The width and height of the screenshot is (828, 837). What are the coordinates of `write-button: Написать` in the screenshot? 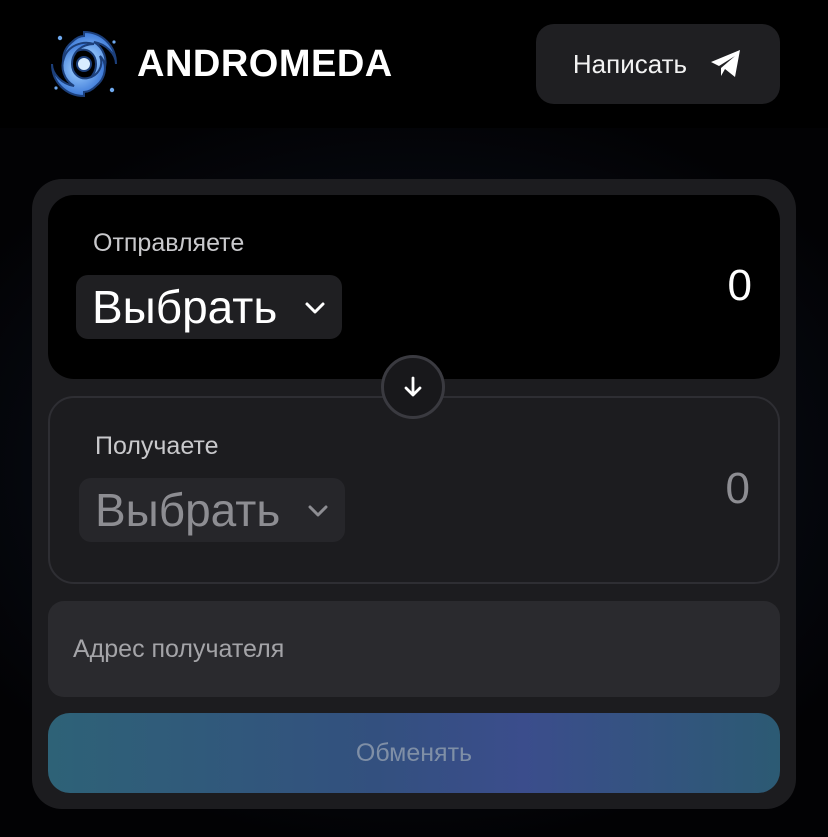 It's located at (658, 64).